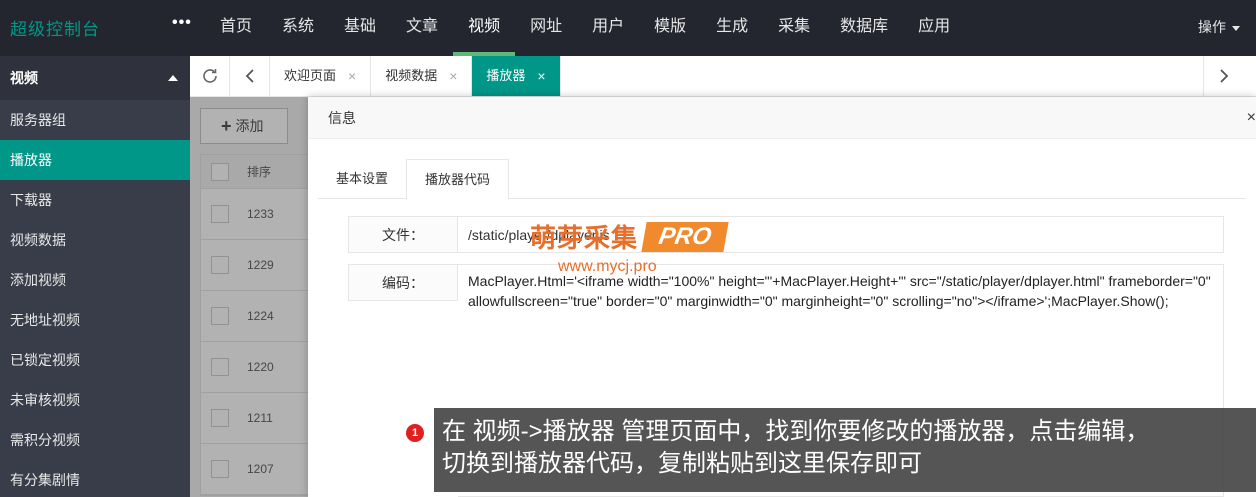 The height and width of the screenshot is (497, 1256). Describe the element at coordinates (484, 28) in the screenshot. I see `nav-video: 视频` at that location.